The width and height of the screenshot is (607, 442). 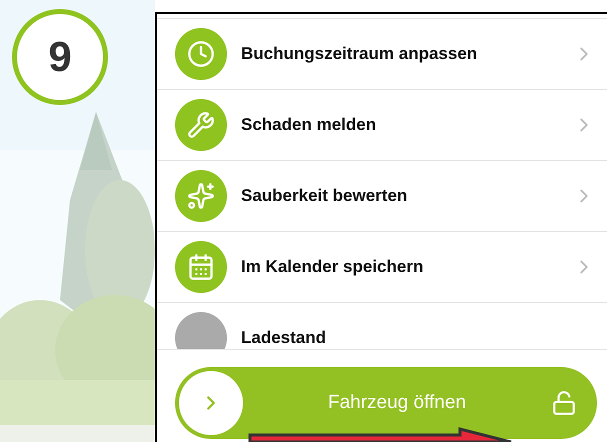 What do you see at coordinates (211, 403) in the screenshot?
I see `slider-handle` at bounding box center [211, 403].